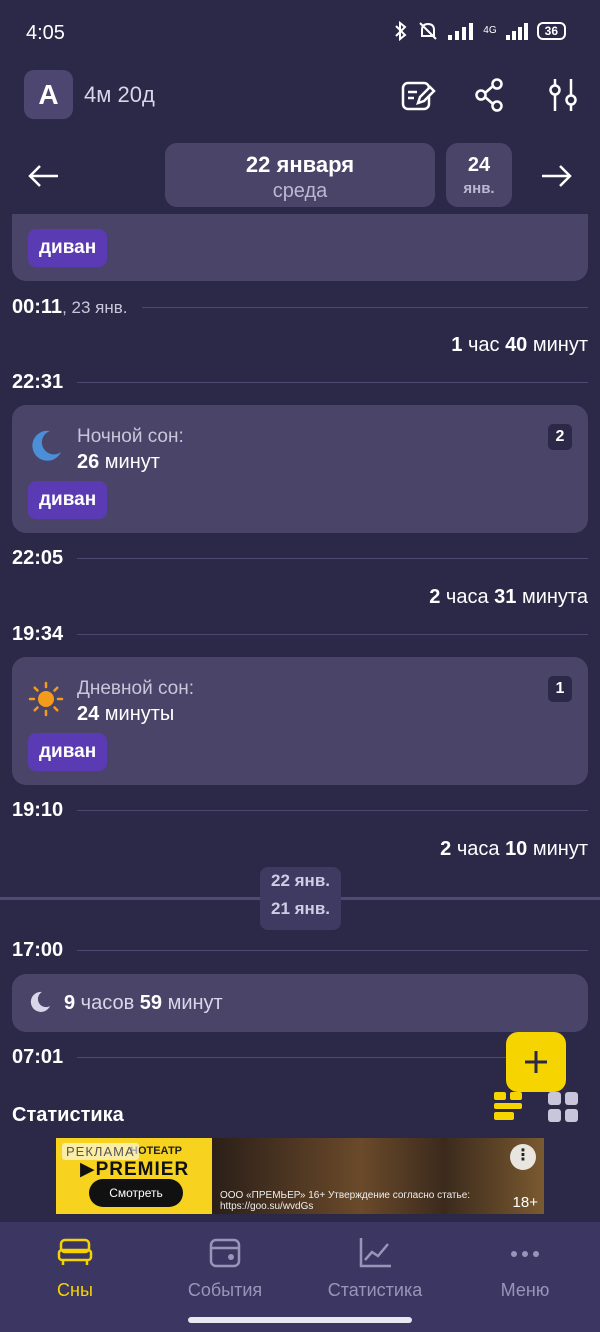  Describe the element at coordinates (560, 437) in the screenshot. I see `sleep-index-badge: 2` at that location.